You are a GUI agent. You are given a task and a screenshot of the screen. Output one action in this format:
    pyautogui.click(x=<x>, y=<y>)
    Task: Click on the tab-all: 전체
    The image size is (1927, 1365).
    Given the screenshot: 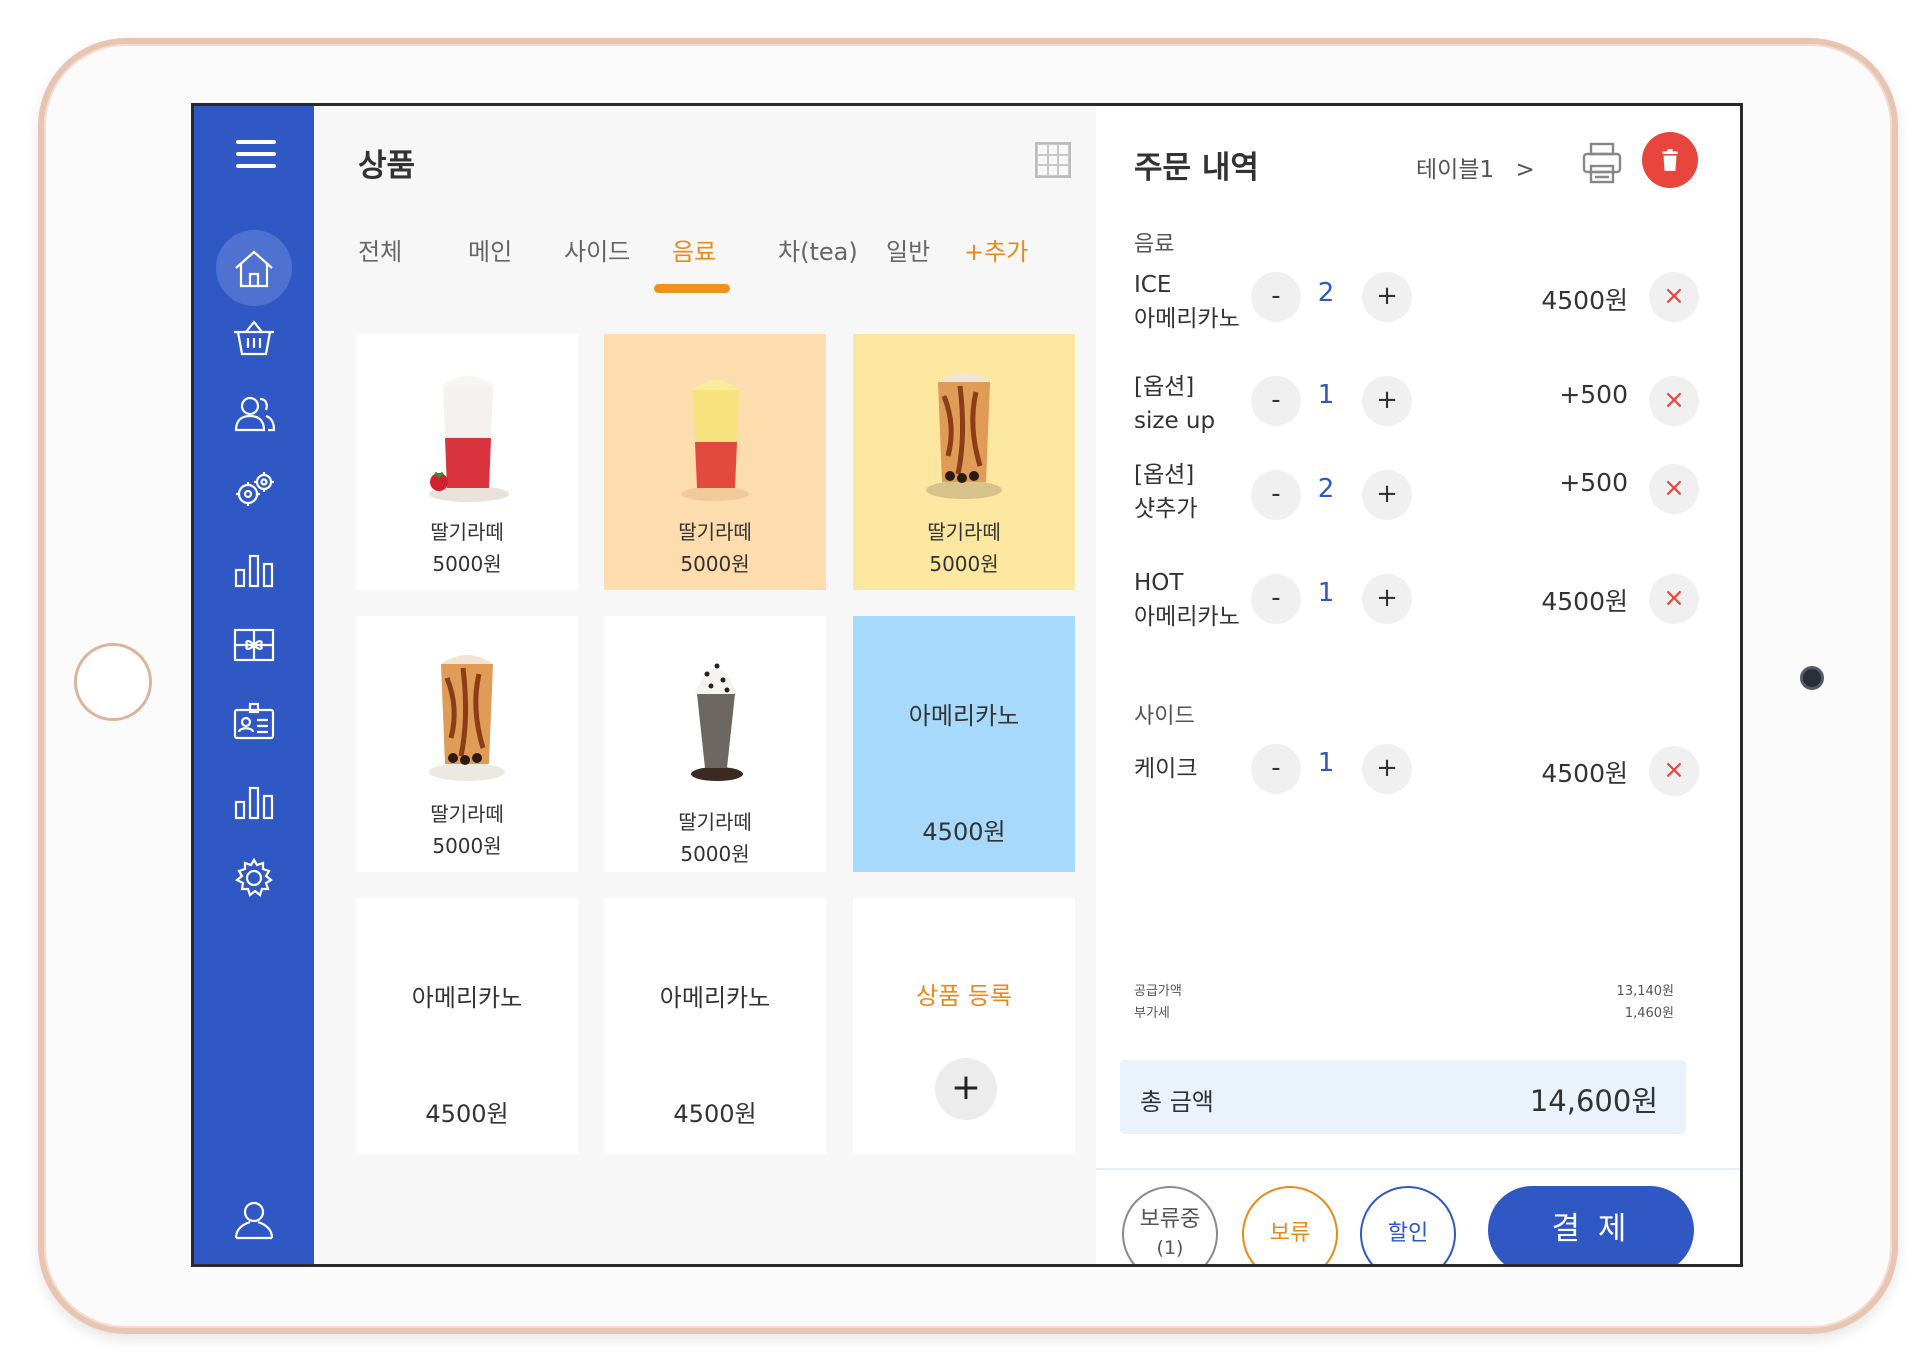 What is the action you would take?
    pyautogui.click(x=380, y=249)
    